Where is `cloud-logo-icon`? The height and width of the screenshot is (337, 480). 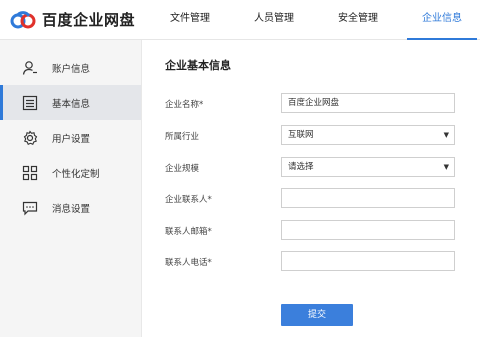
cloud-logo-icon is located at coordinates (23, 19).